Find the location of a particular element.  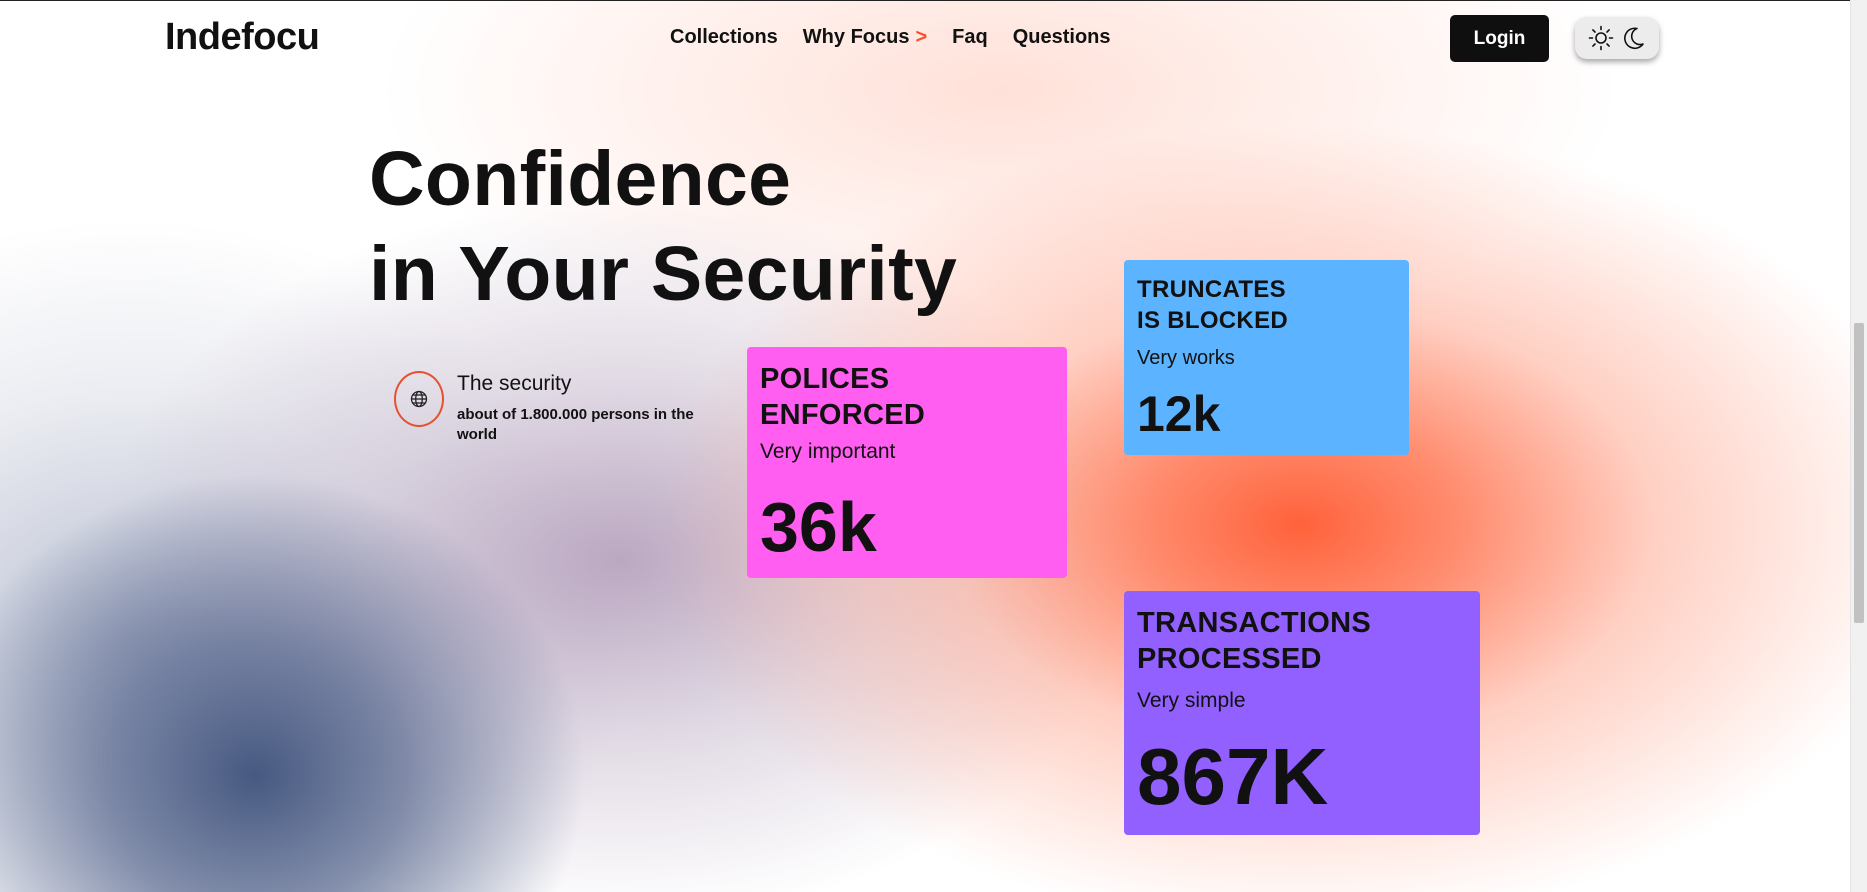

hero-line-1: Confidence is located at coordinates (580, 179).